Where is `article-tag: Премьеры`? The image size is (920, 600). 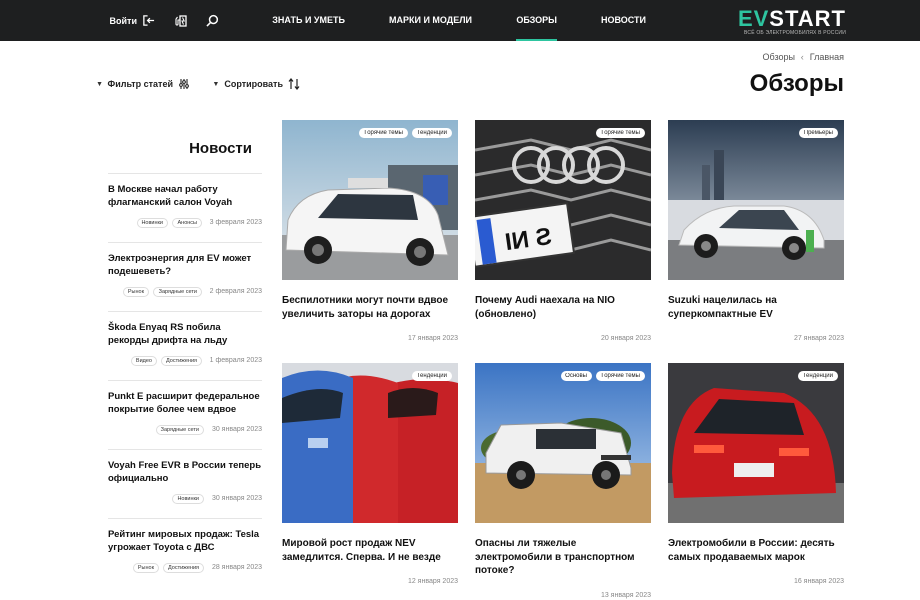 article-tag: Премьеры is located at coordinates (818, 133).